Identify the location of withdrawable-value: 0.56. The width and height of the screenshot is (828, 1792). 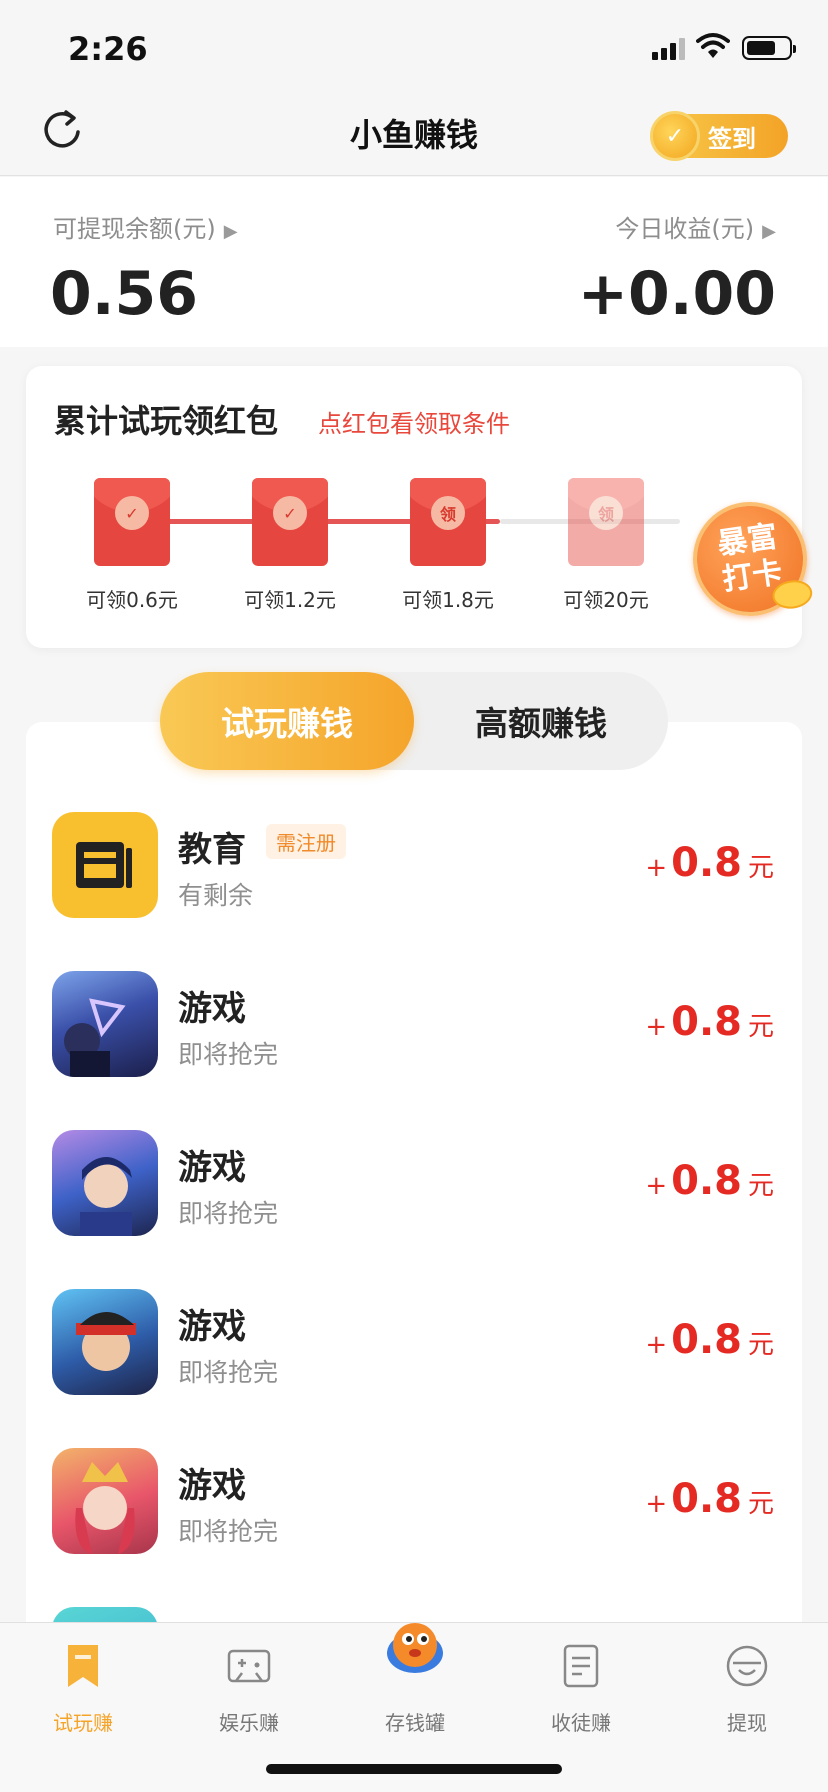
(124, 294).